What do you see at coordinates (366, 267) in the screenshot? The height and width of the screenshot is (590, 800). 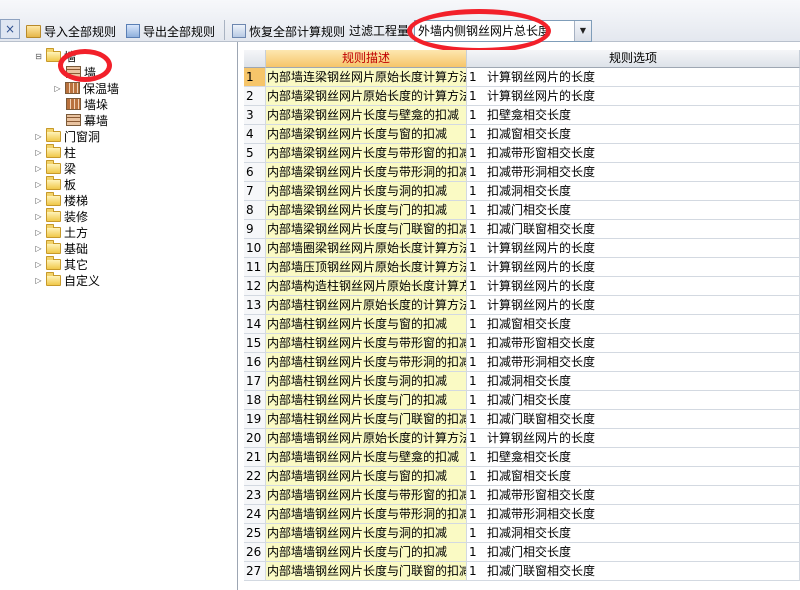 I see `rule-description-cell: 内部墙压顶钢丝网片原始长度计算方法` at bounding box center [366, 267].